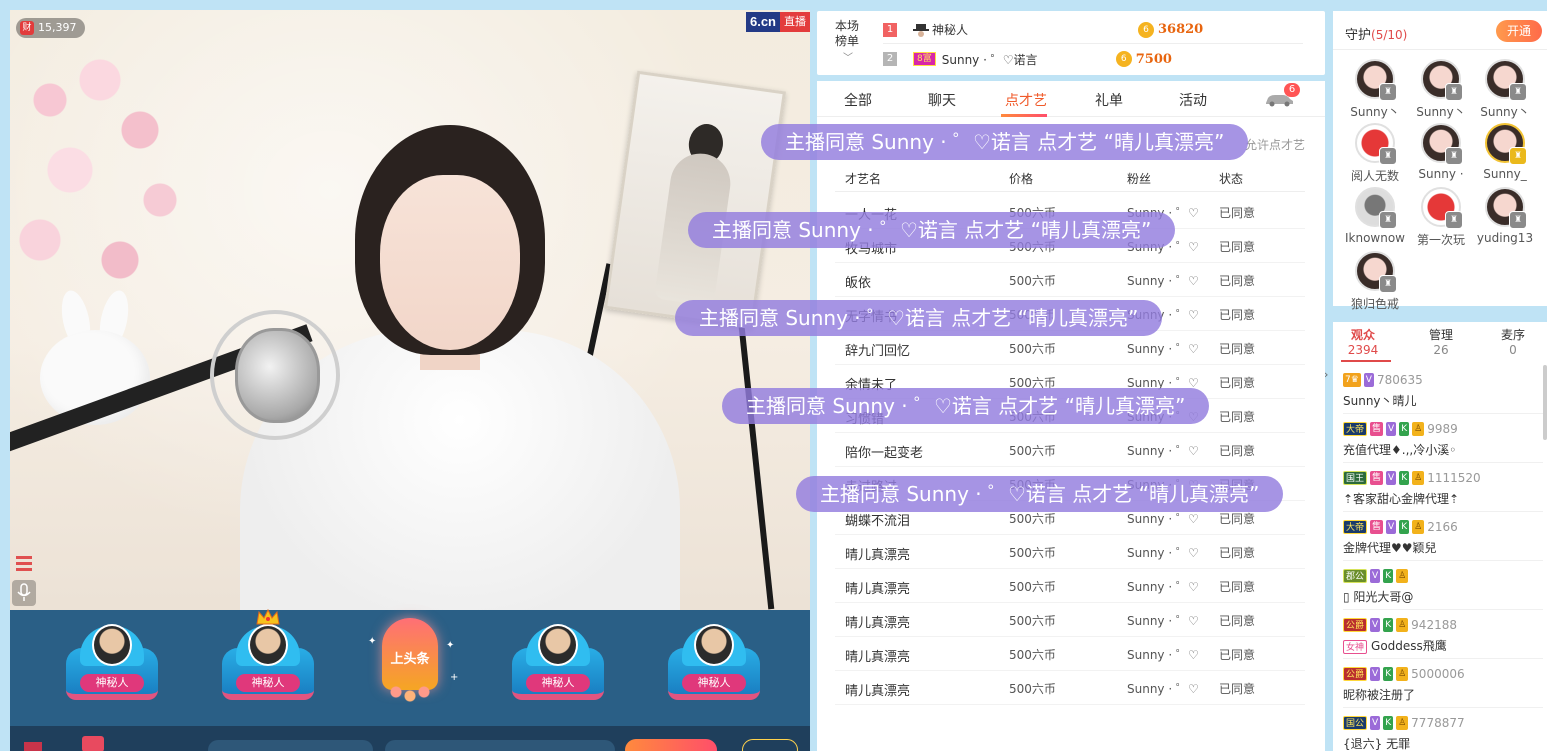  Describe the element at coordinates (1441, 217) in the screenshot. I see `guard-member: ♜ 第一次玩` at that location.